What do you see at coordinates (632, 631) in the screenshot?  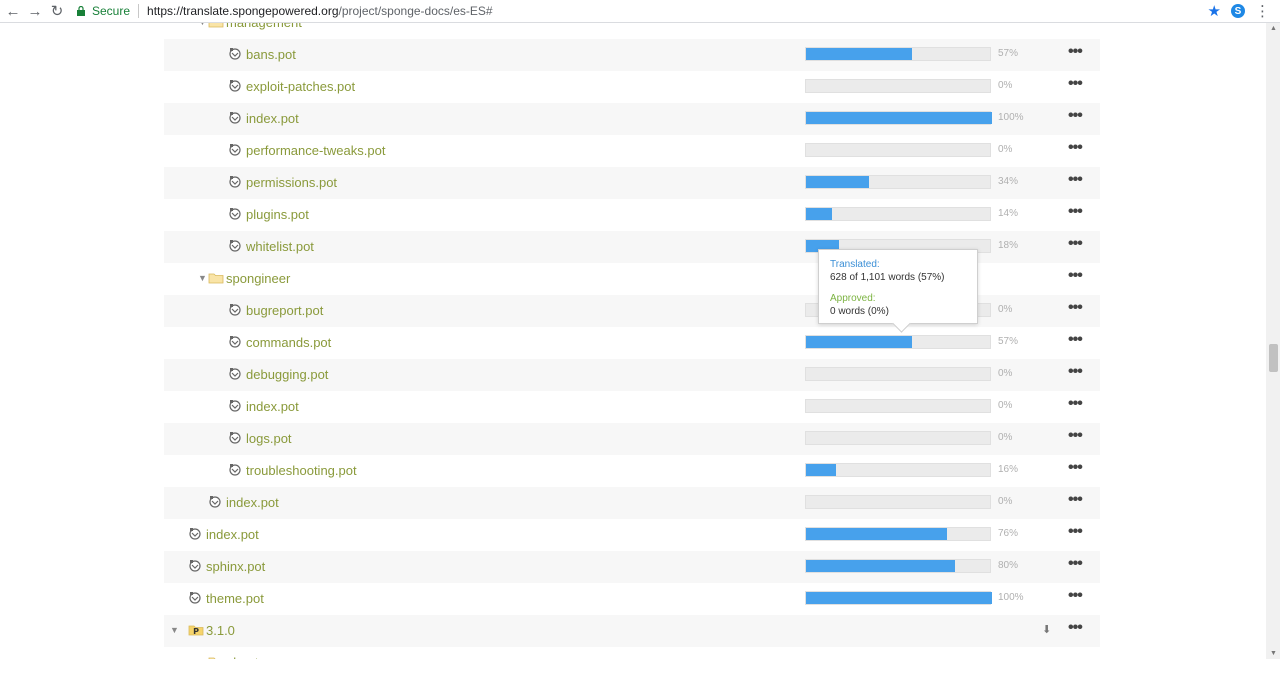 I see `version-row: ▼ P 3.1.0 ⬇ •••` at bounding box center [632, 631].